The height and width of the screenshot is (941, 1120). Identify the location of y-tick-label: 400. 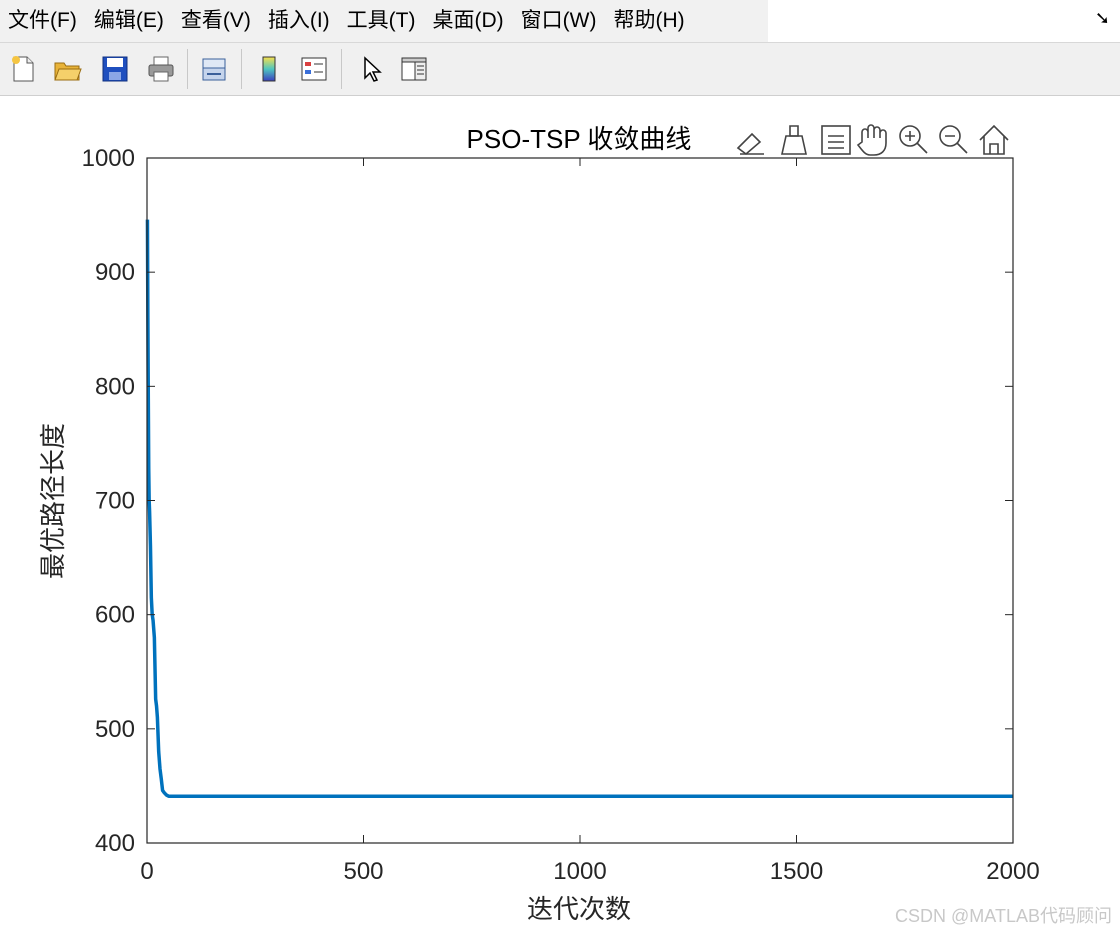
(115, 843).